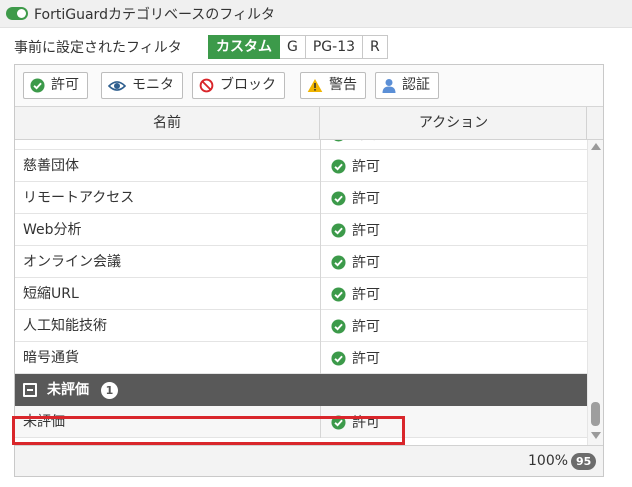  I want to click on category-name: 慈善団体, so click(51, 166).